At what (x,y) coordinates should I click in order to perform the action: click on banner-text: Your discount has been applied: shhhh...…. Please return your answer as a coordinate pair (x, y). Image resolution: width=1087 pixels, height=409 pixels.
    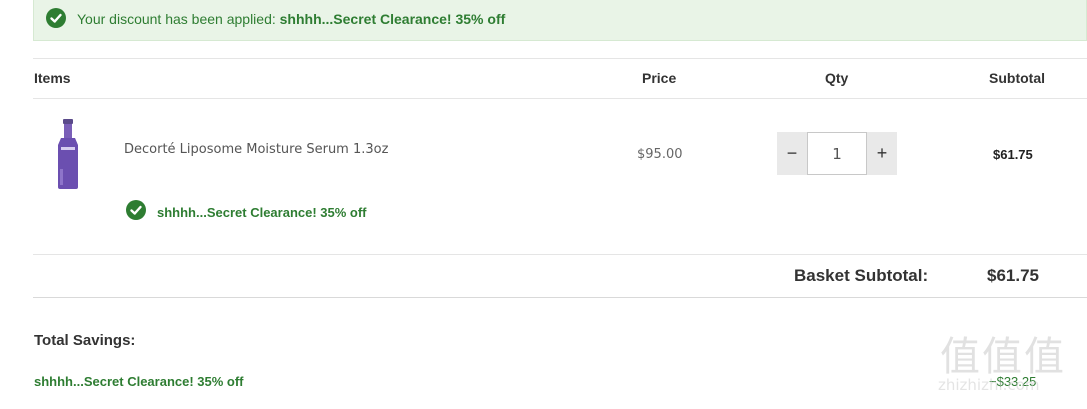
    Looking at the image, I should click on (291, 19).